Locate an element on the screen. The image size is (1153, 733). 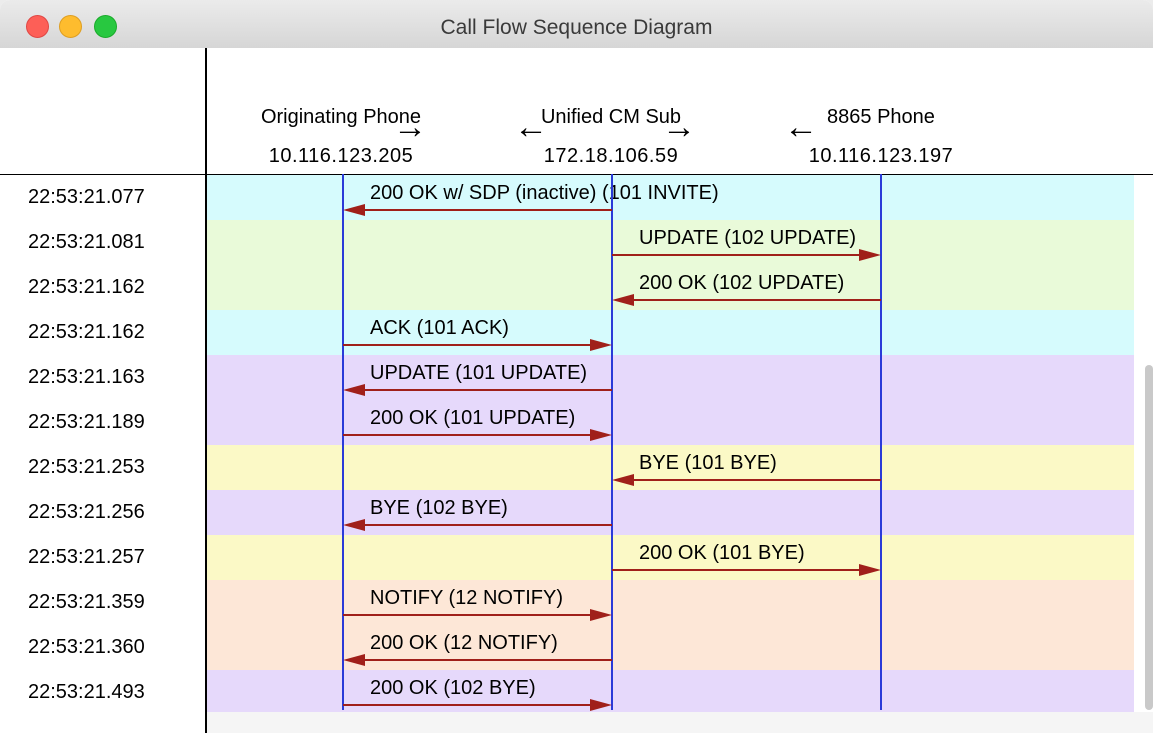
bottom-strip is located at coordinates (680, 722).